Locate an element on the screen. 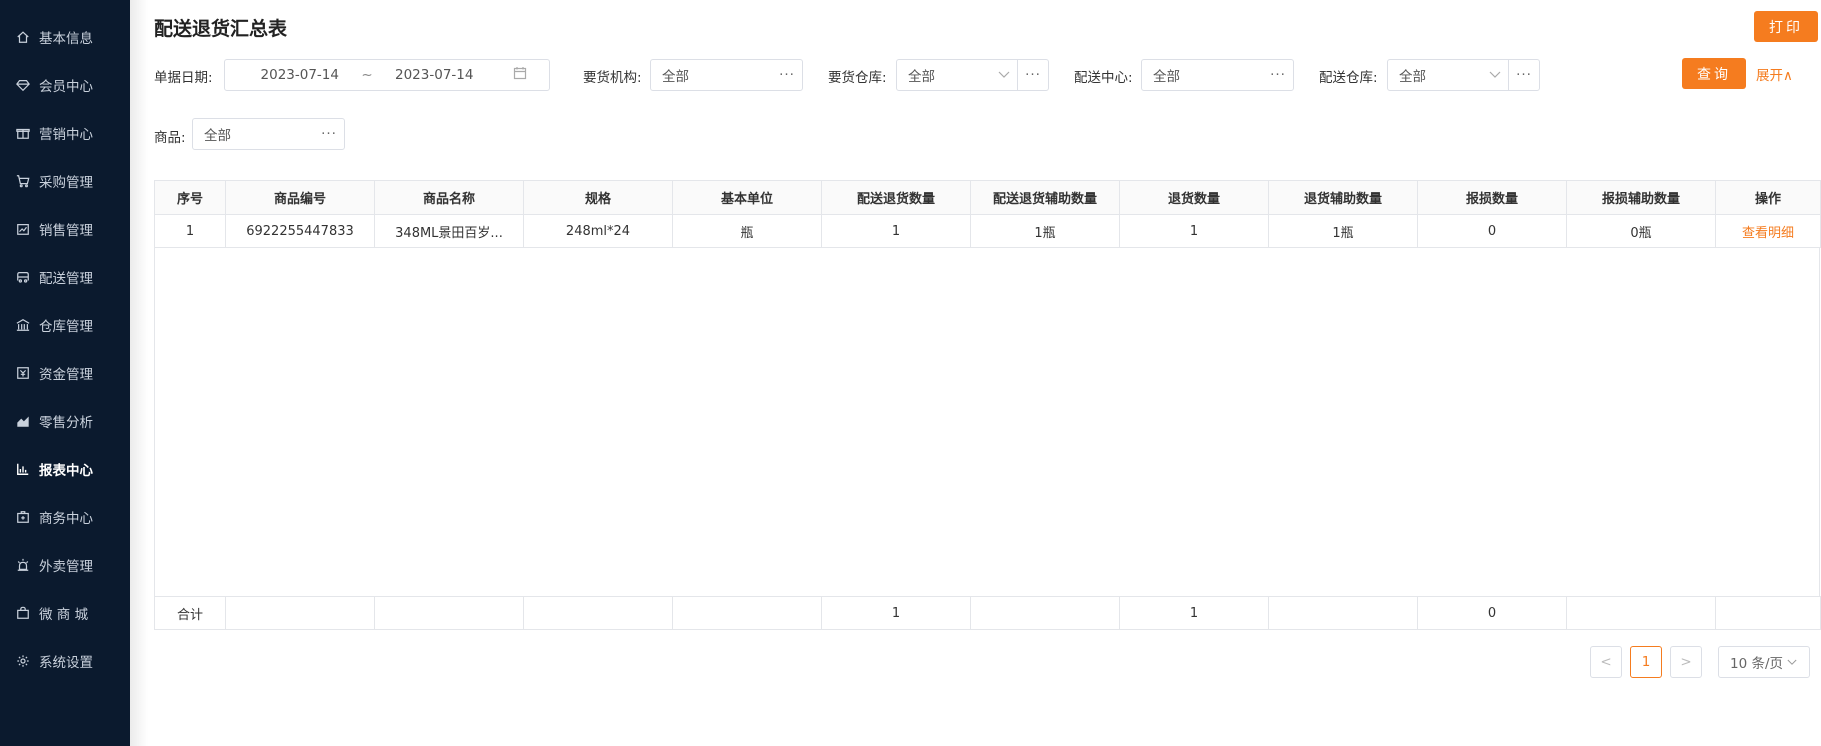 The image size is (1821, 746). table-cell: 0瓶 is located at coordinates (1641, 231).